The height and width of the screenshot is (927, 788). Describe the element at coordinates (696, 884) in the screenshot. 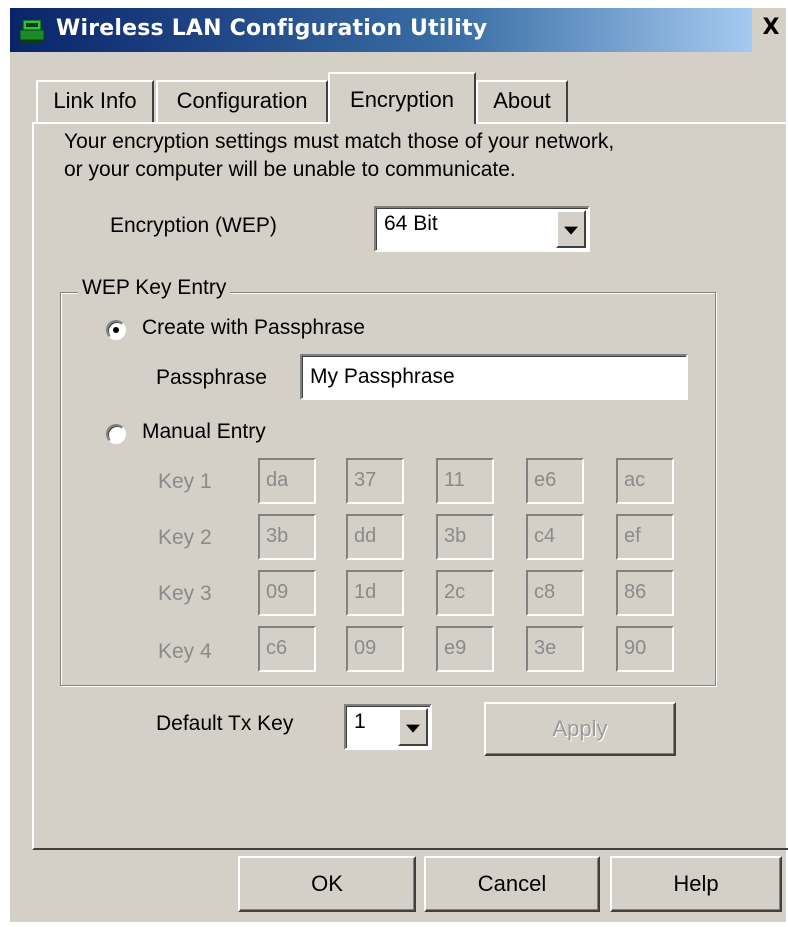

I see `help-button: Help` at that location.